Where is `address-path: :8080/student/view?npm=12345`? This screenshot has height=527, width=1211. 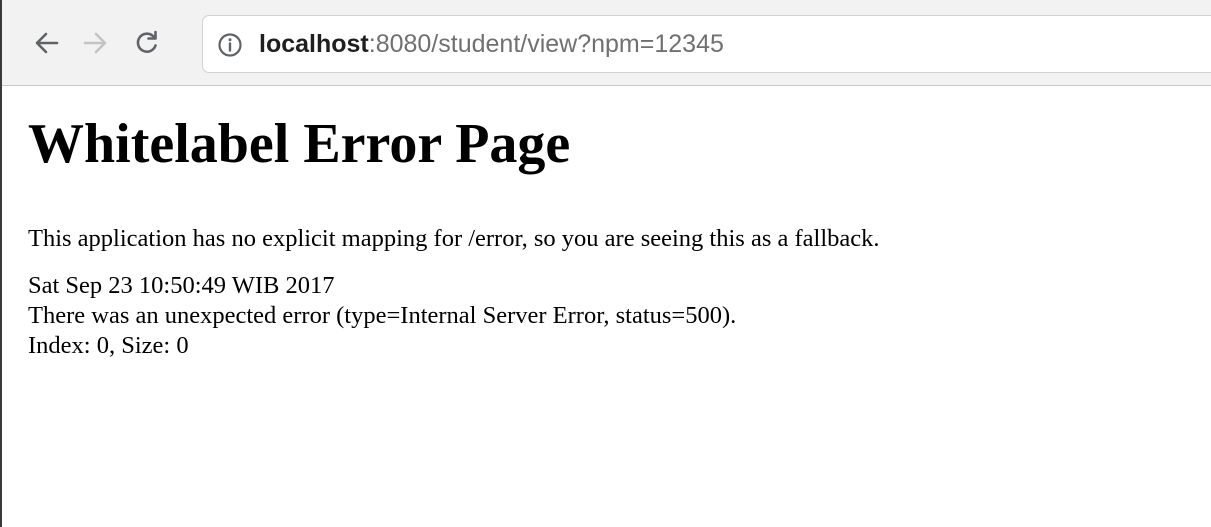 address-path: :8080/student/view?npm=12345 is located at coordinates (546, 44).